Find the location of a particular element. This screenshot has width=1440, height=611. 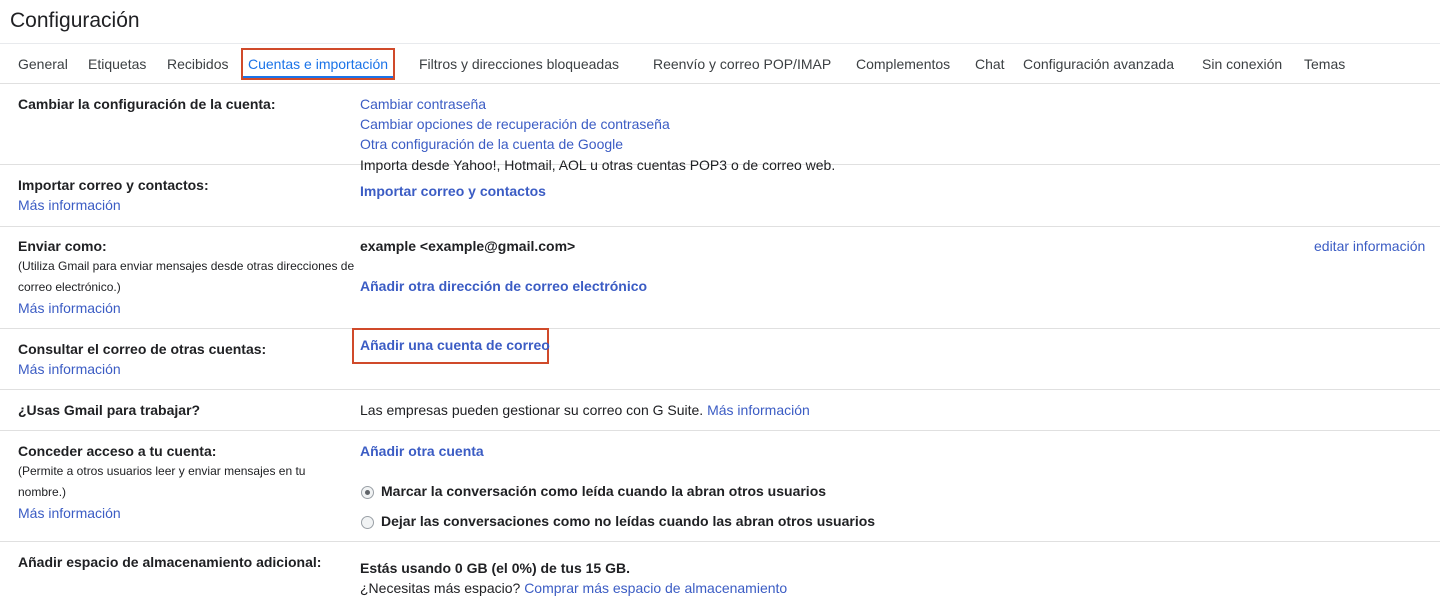

import-label: Importar correo y contactos: is located at coordinates (113, 185).